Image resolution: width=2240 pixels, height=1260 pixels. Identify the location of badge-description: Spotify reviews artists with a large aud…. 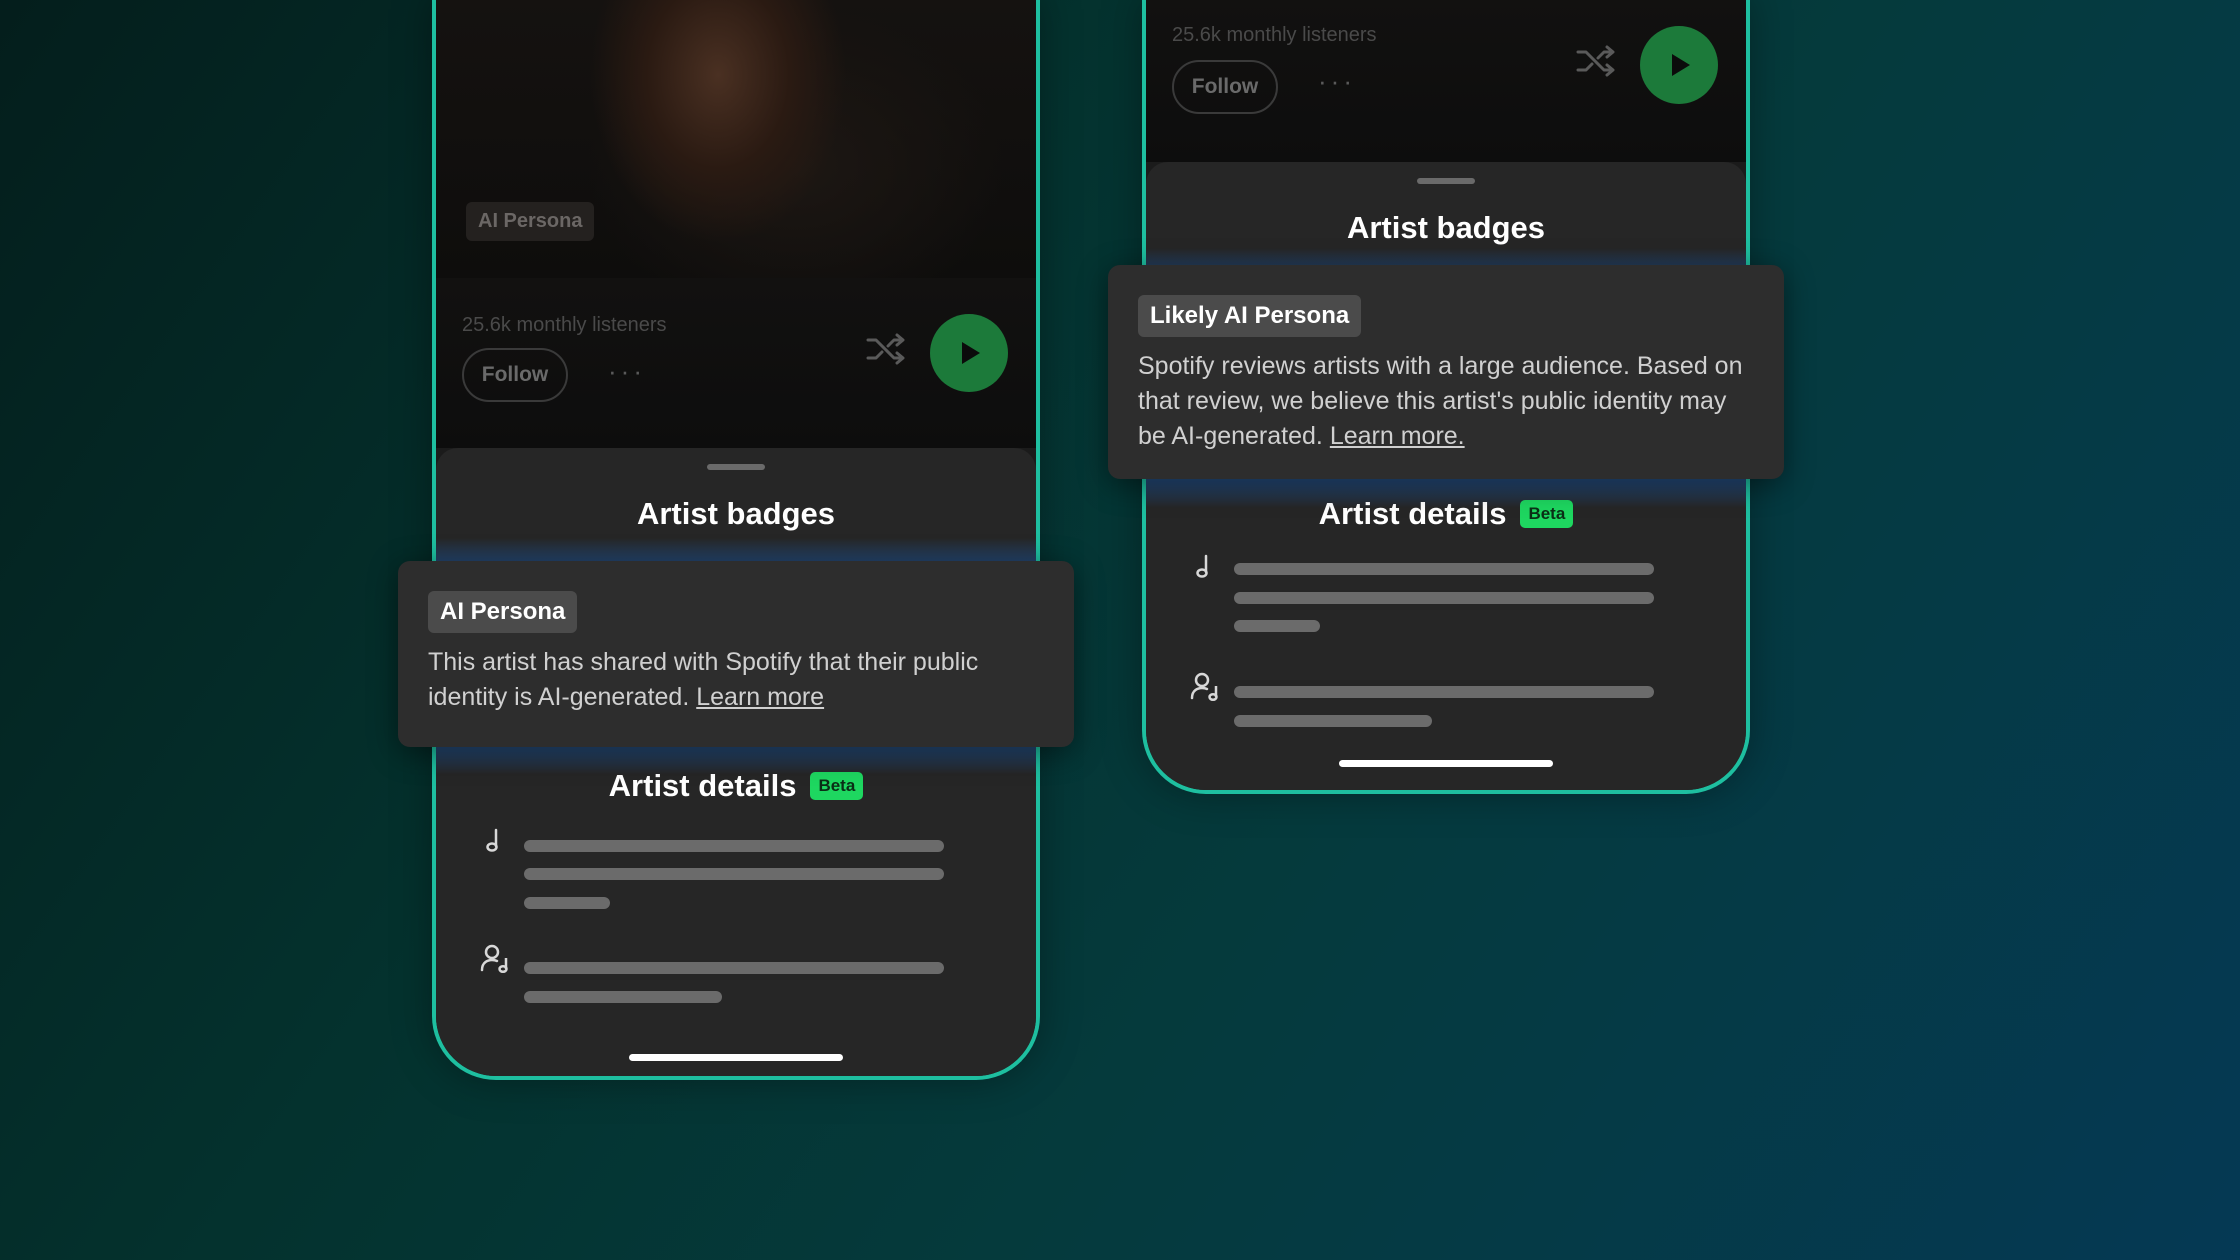
(1446, 401).